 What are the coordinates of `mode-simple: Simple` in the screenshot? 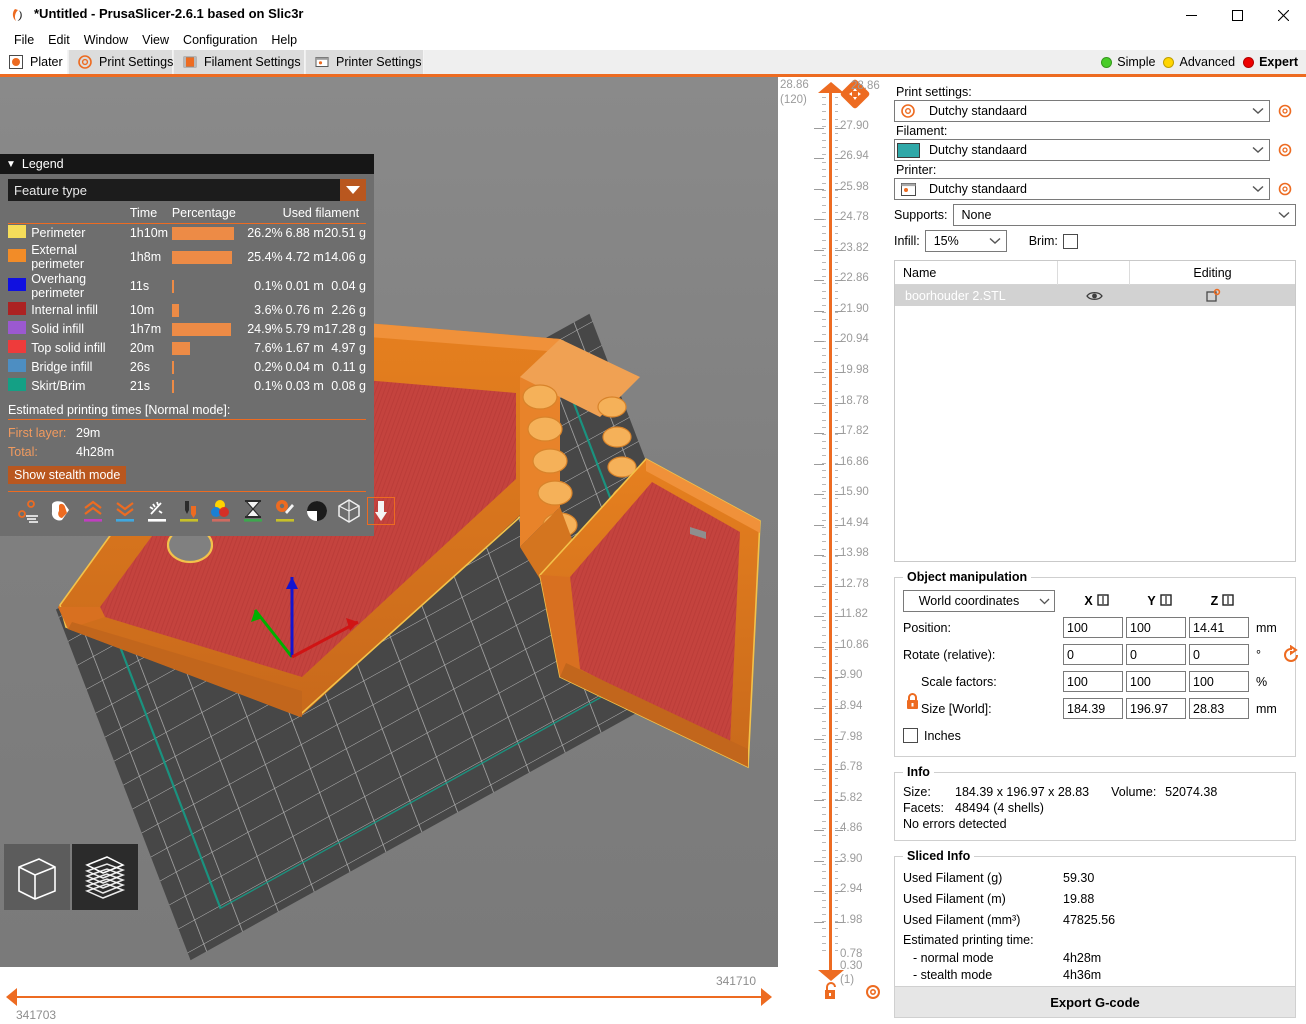 It's located at (1128, 62).